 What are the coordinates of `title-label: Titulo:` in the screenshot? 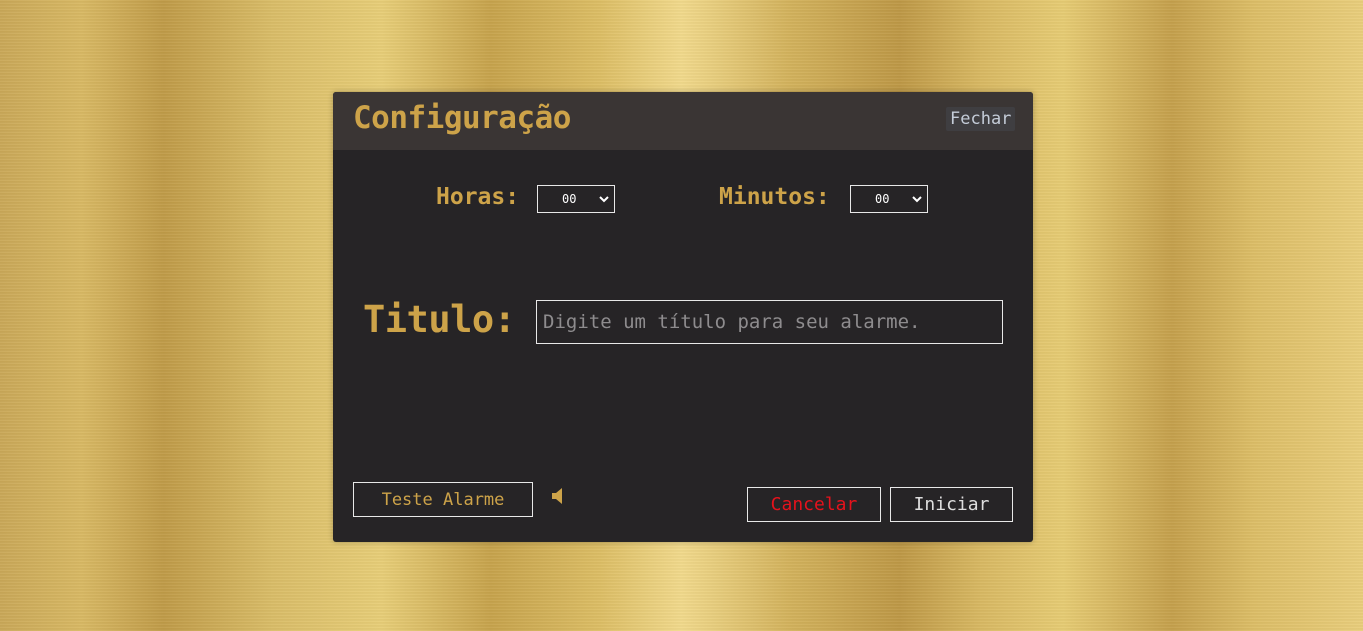 It's located at (439, 319).